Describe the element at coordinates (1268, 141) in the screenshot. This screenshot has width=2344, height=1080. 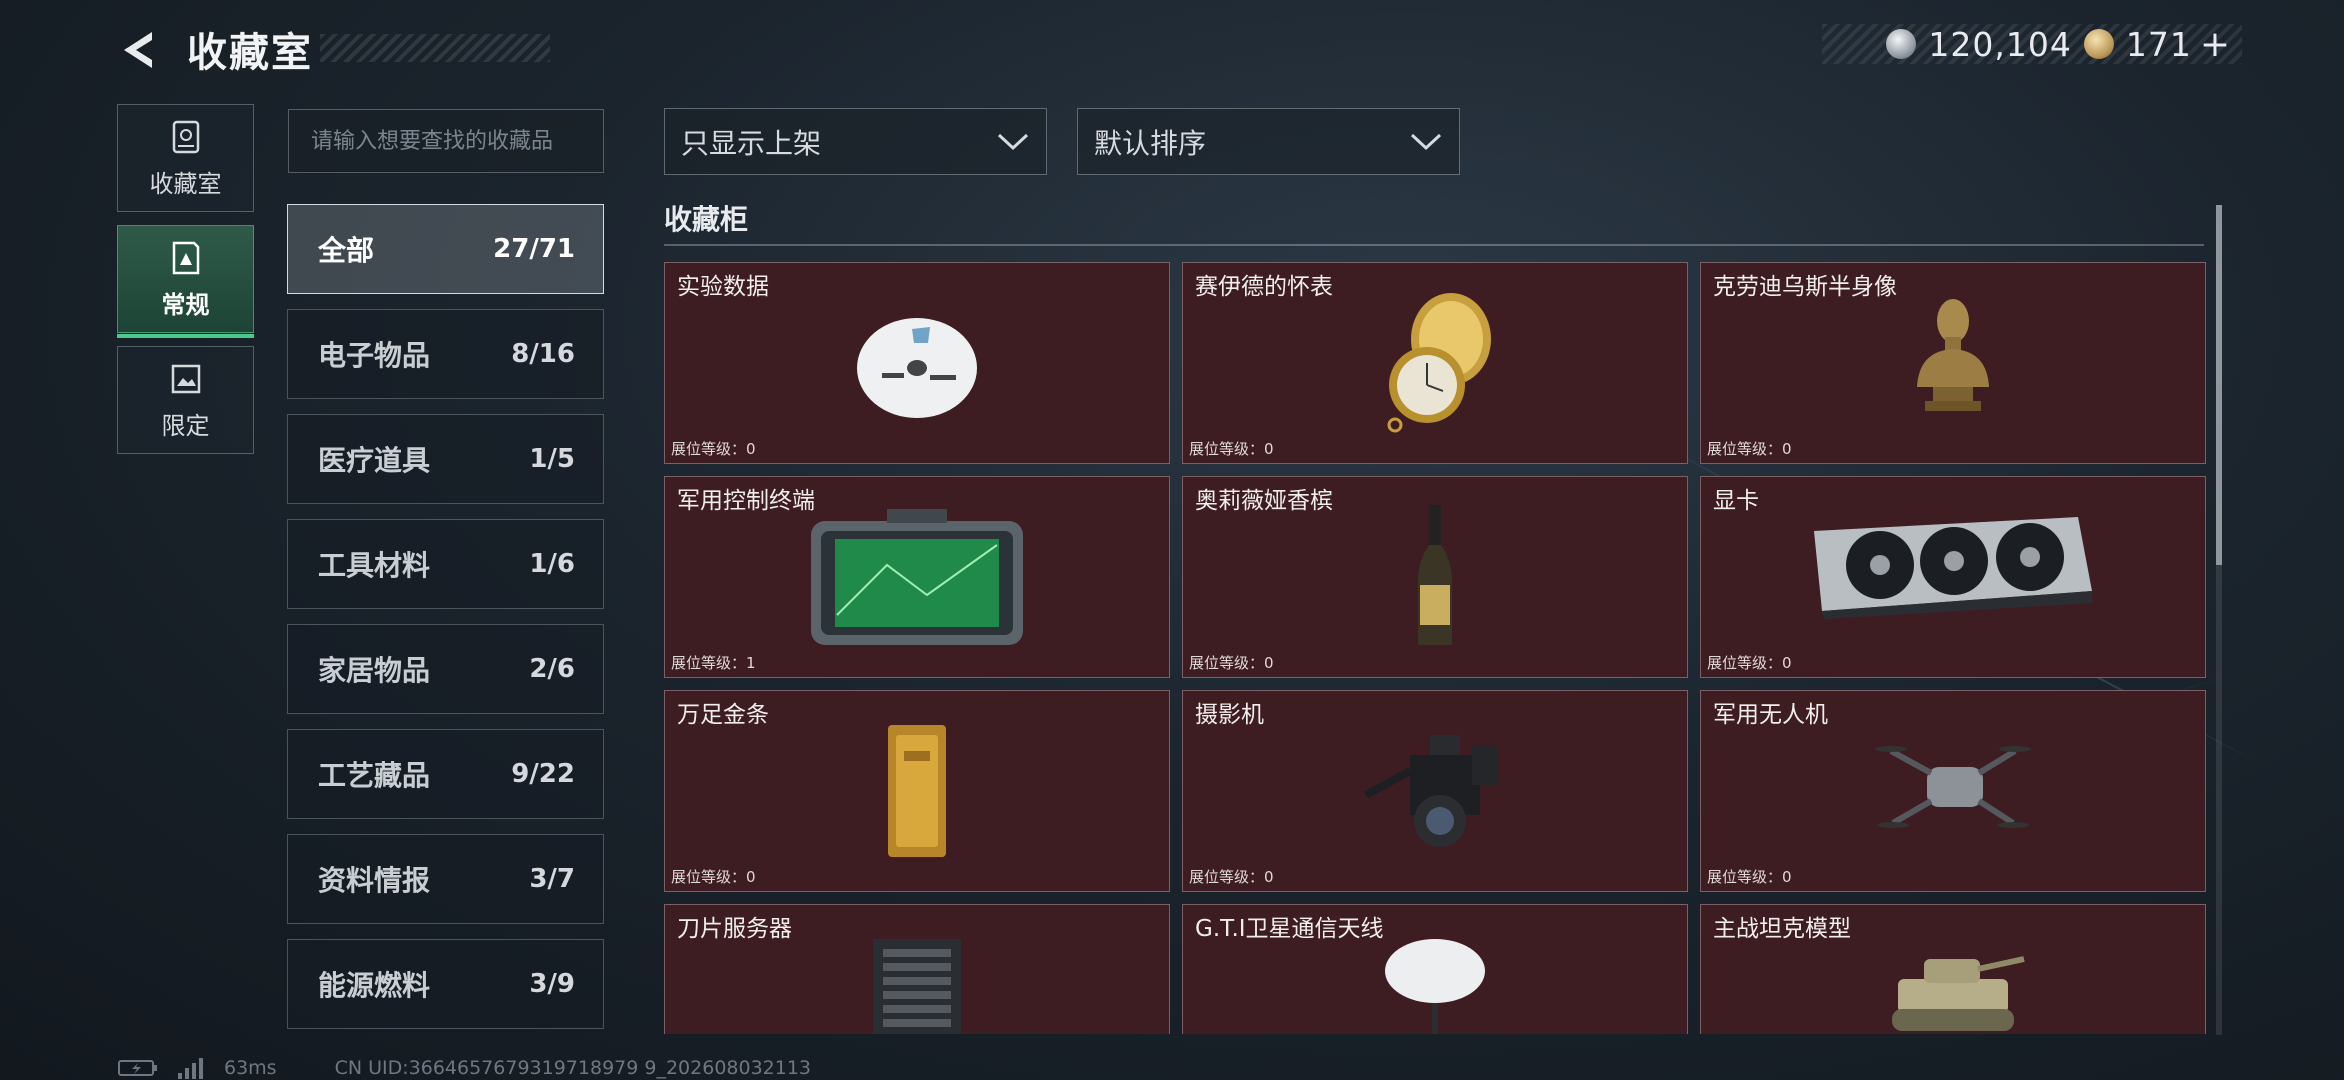
I see `sort-dropdown: 默认排序` at that location.